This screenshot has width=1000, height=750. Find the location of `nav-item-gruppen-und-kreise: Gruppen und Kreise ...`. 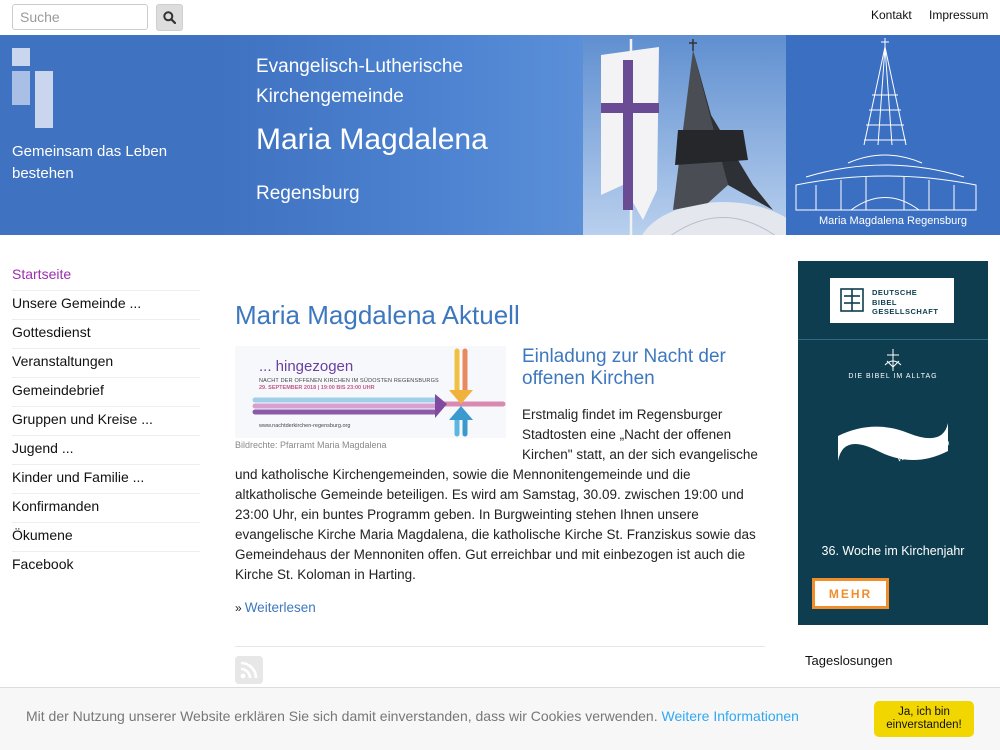

nav-item-gruppen-und-kreise: Gruppen und Kreise ... is located at coordinates (106, 421).